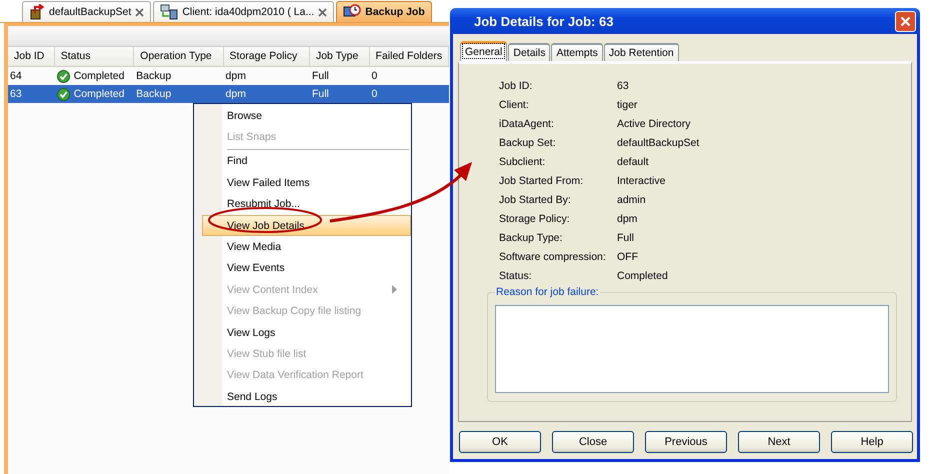 The height and width of the screenshot is (474, 931). I want to click on field-label: Backup Type:, so click(531, 238).